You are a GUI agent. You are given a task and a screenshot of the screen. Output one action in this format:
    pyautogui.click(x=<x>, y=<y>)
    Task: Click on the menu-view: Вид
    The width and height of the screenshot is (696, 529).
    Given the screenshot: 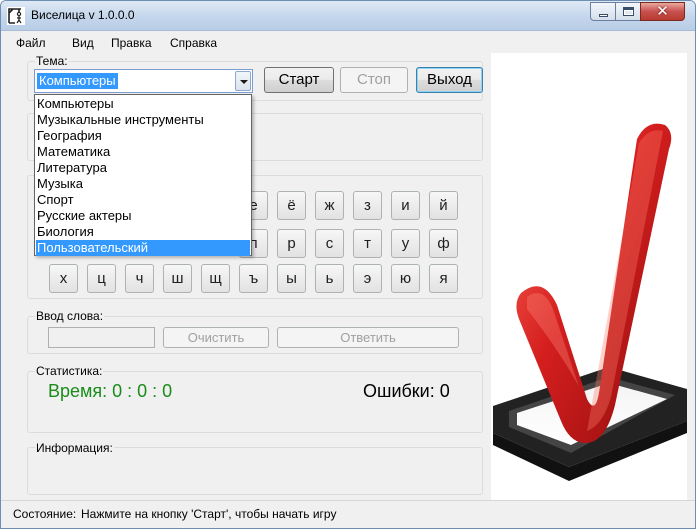 What is the action you would take?
    pyautogui.click(x=83, y=43)
    